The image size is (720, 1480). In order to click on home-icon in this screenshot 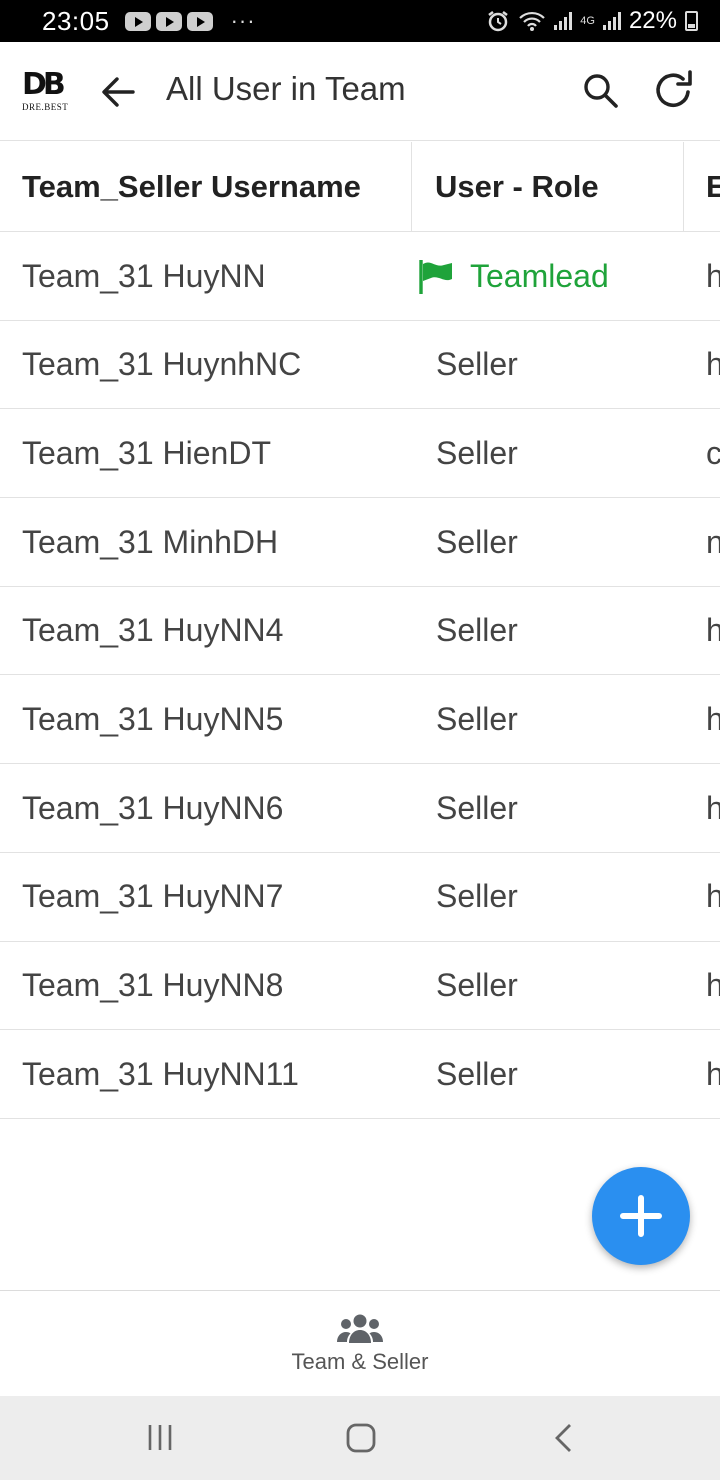, I will do `click(361, 1438)`.